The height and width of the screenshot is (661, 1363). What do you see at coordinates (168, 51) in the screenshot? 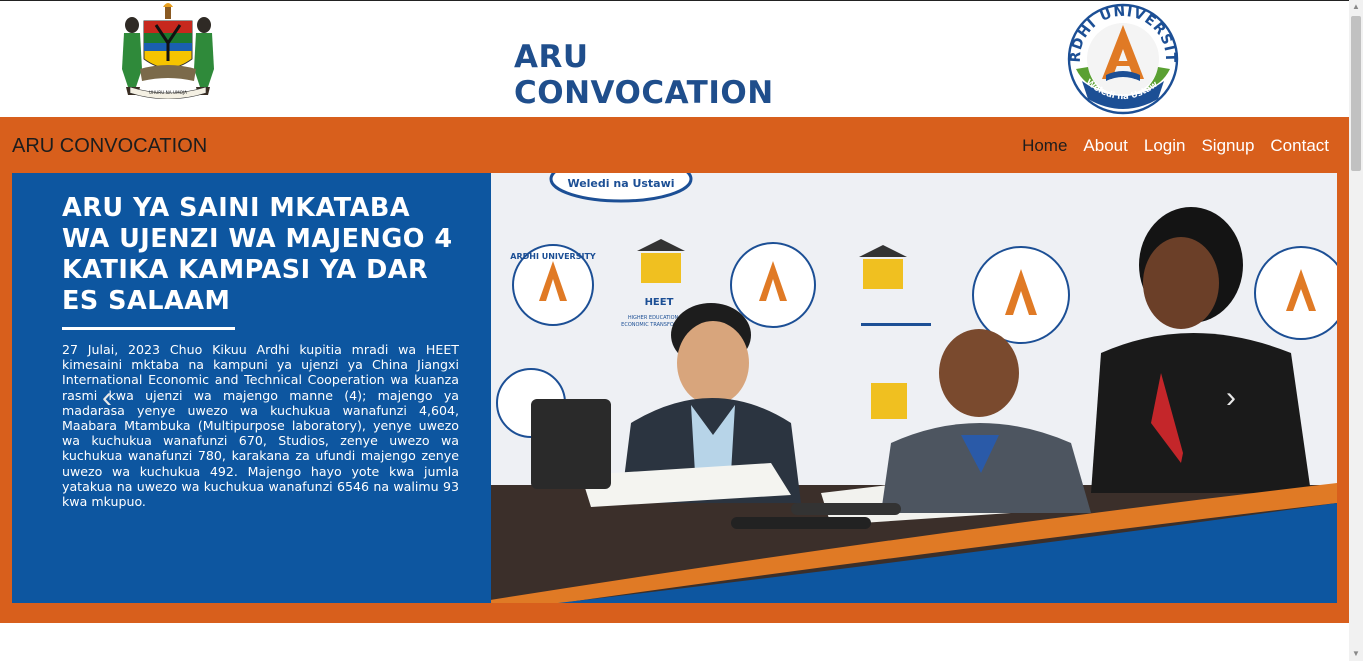
I see `coat-of-arms-logo: UHURU NA UMOJA` at bounding box center [168, 51].